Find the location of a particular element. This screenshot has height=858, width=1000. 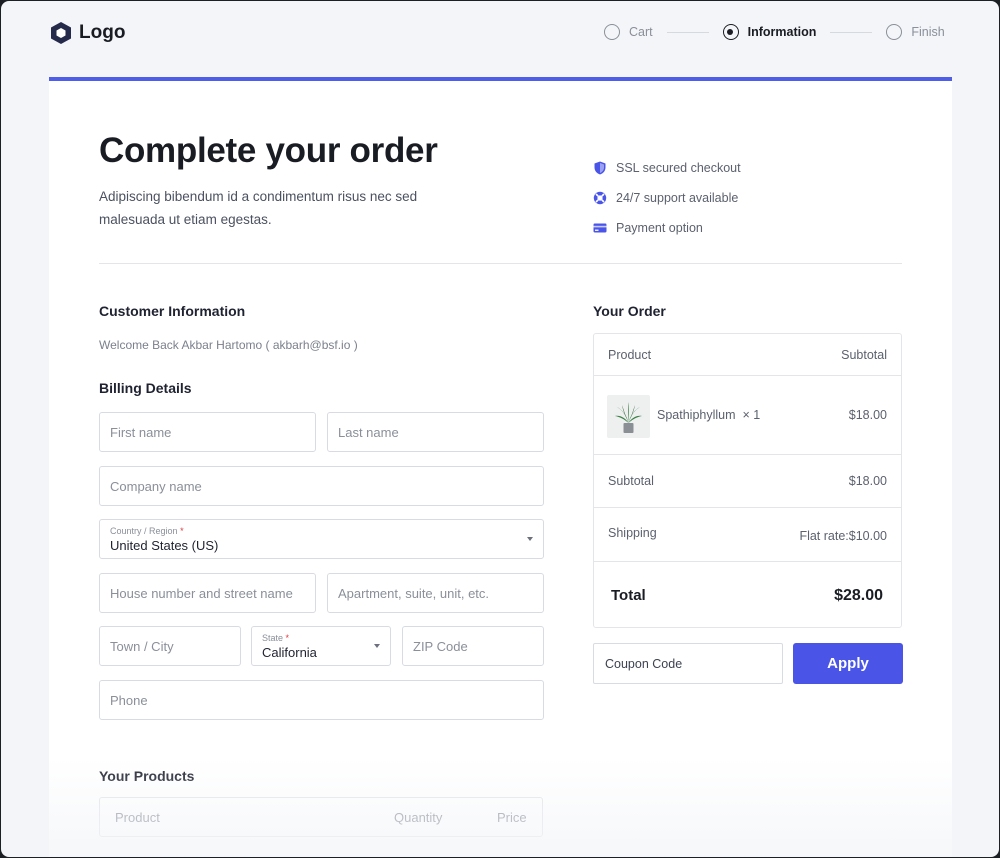

credit-card-icon is located at coordinates (600, 228).